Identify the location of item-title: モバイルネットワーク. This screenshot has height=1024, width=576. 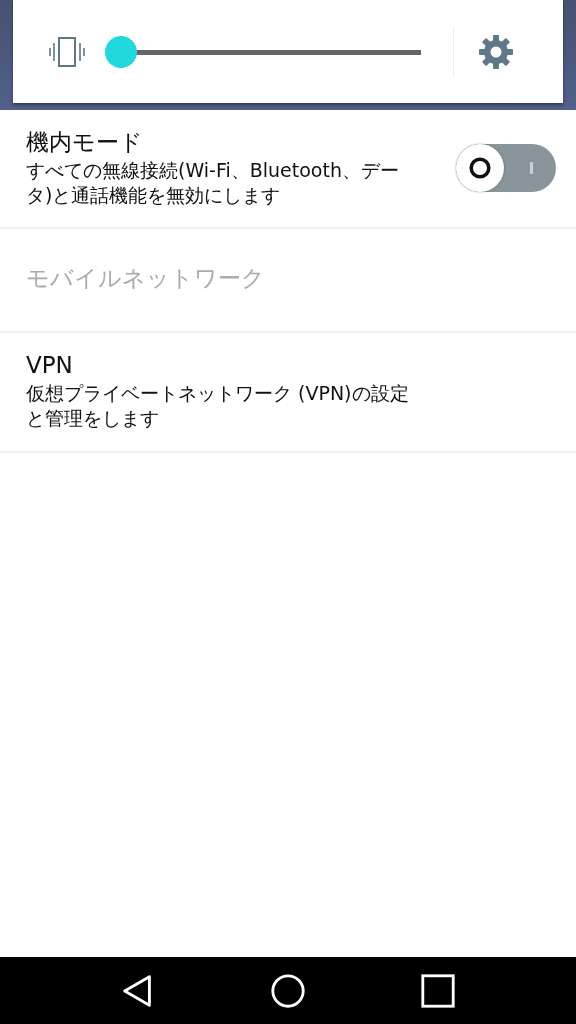
(146, 279).